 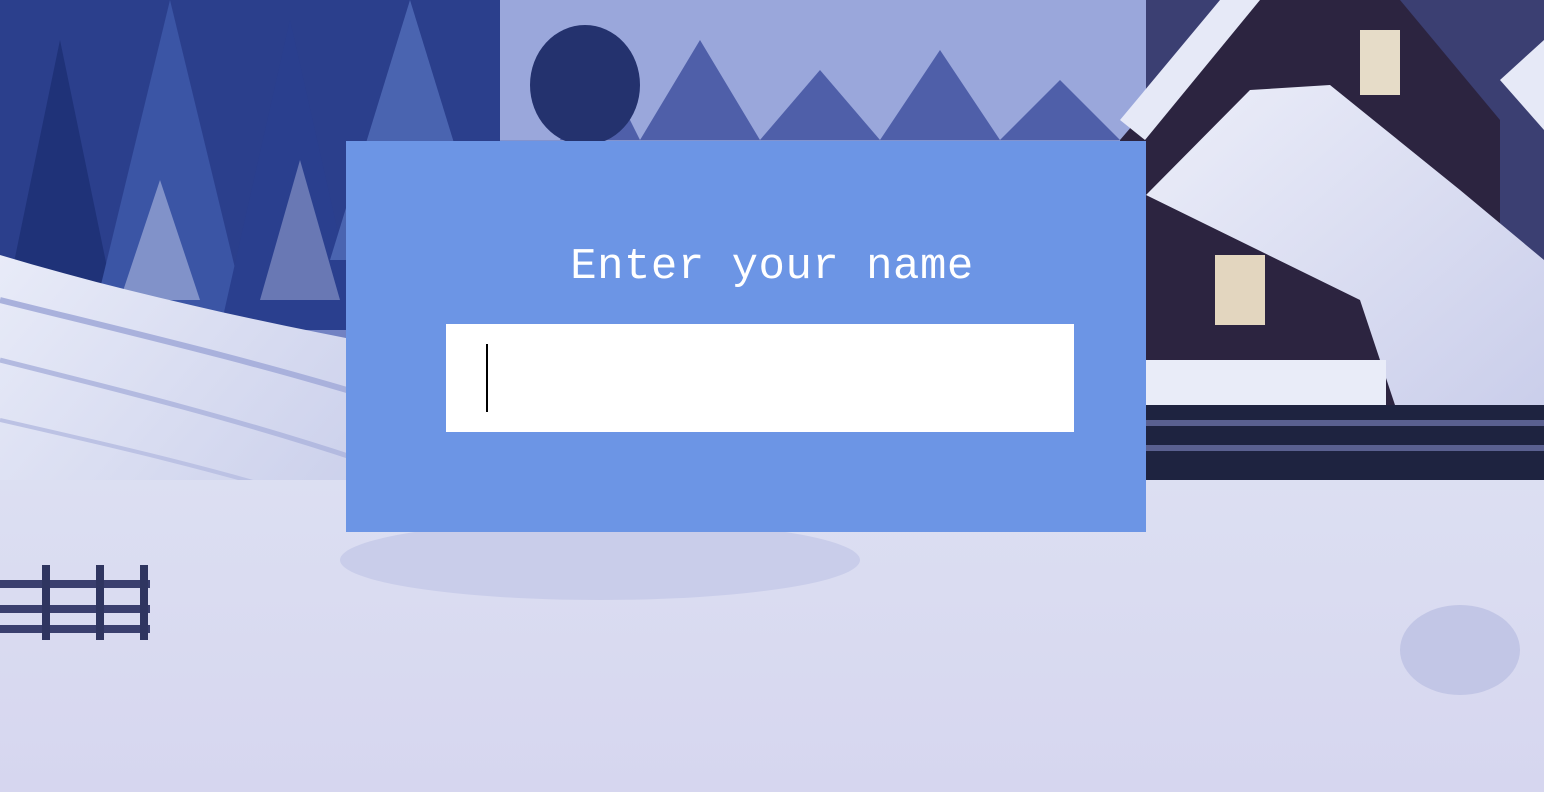 What do you see at coordinates (487, 378) in the screenshot?
I see `text-cursor` at bounding box center [487, 378].